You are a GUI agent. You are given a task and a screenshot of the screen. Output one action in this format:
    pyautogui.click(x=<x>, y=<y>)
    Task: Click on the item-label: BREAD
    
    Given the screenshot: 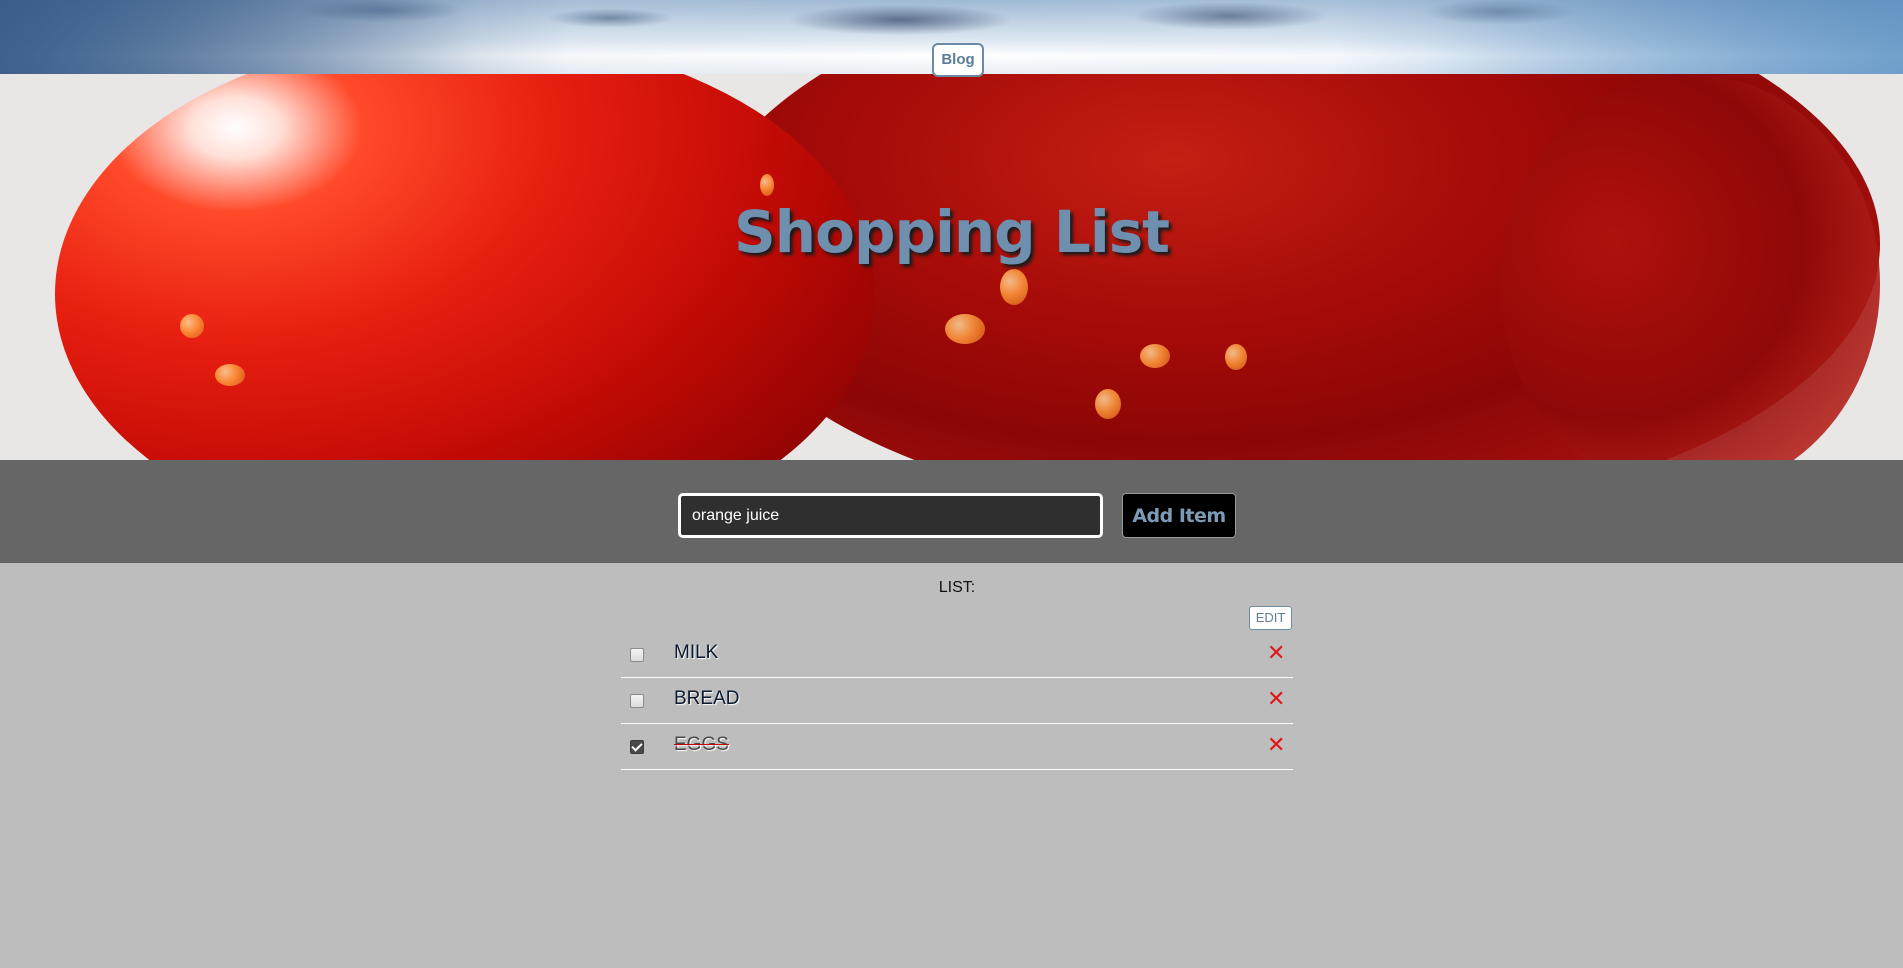 What is the action you would take?
    pyautogui.click(x=707, y=698)
    